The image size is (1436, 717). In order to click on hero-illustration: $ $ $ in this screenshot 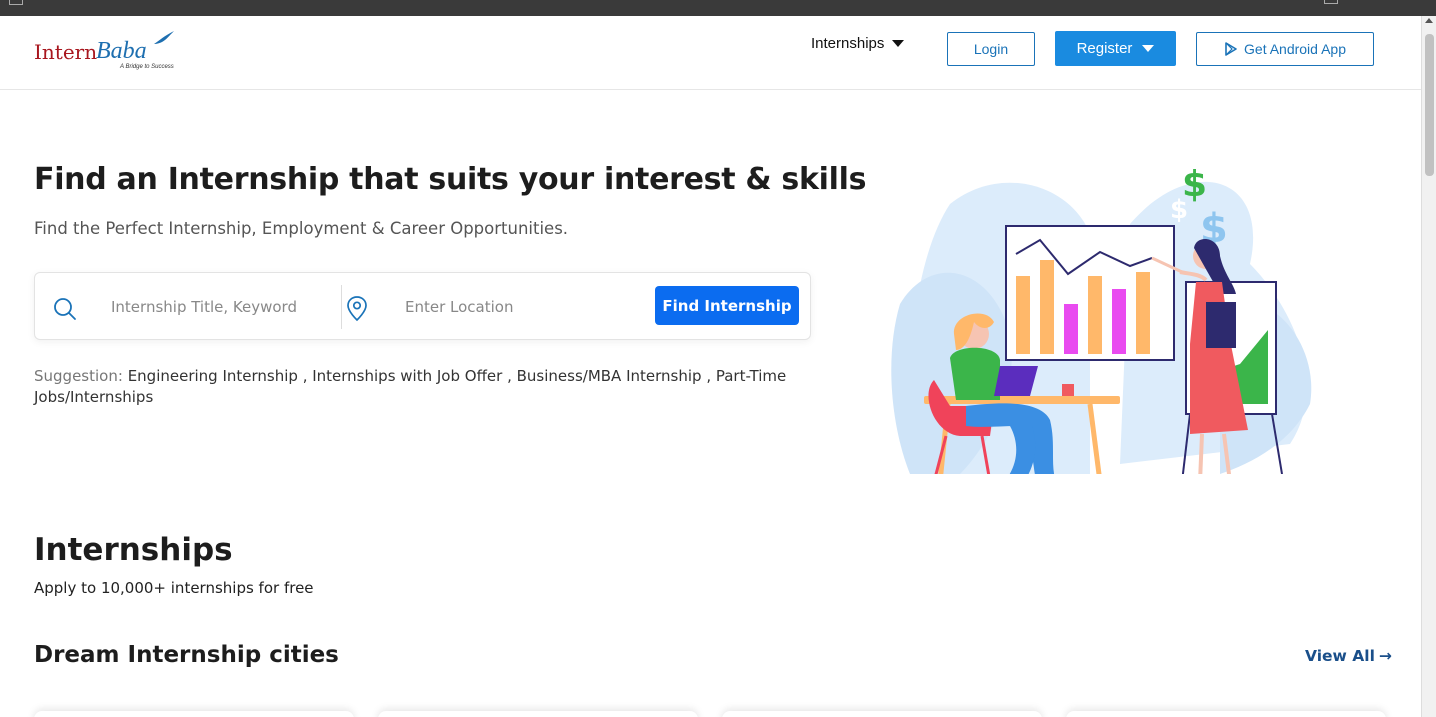, I will do `click(1101, 319)`.